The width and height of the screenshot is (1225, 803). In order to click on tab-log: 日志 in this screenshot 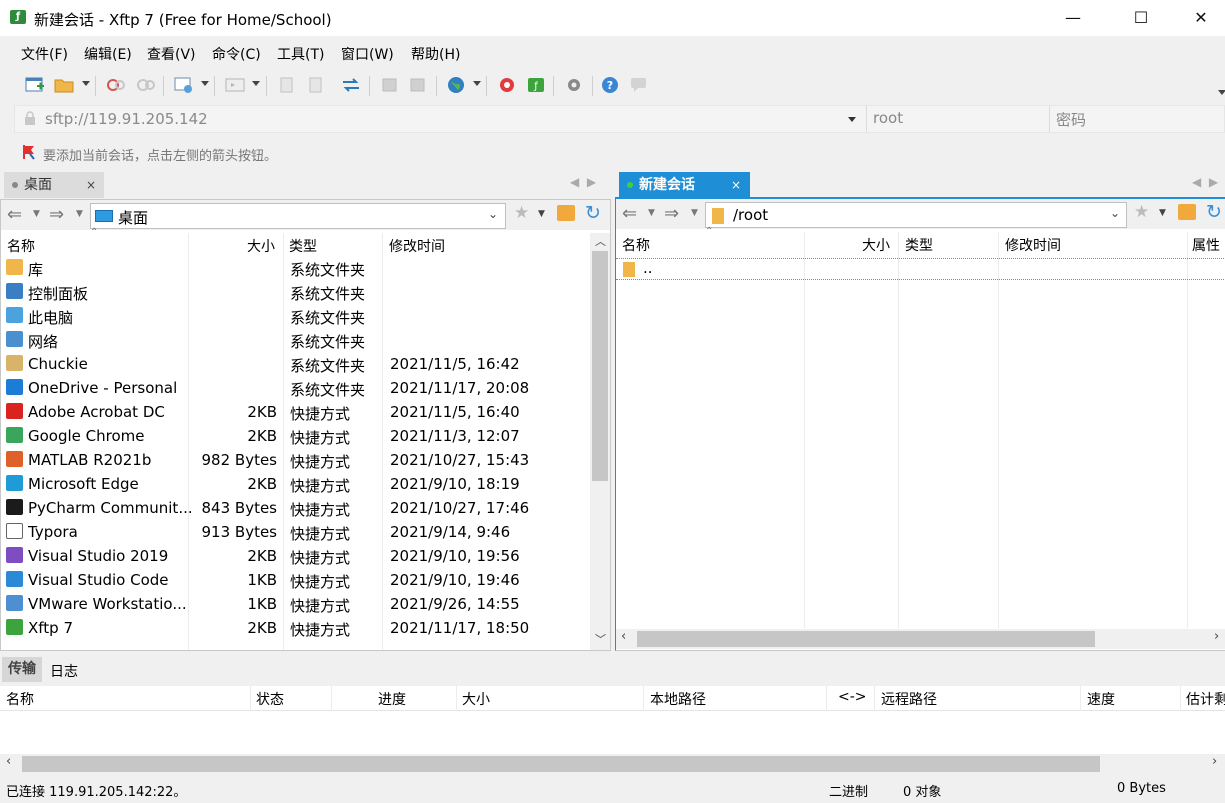, I will do `click(64, 671)`.